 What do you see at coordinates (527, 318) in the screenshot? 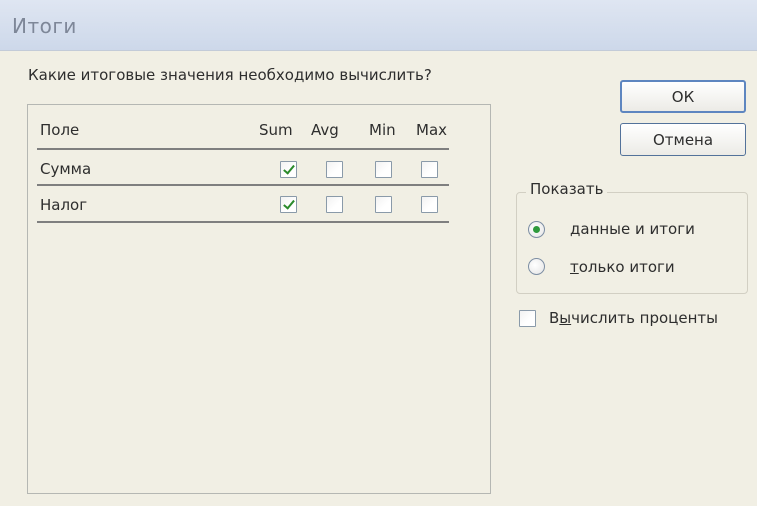
I see `calculate-percent-checkbox` at bounding box center [527, 318].